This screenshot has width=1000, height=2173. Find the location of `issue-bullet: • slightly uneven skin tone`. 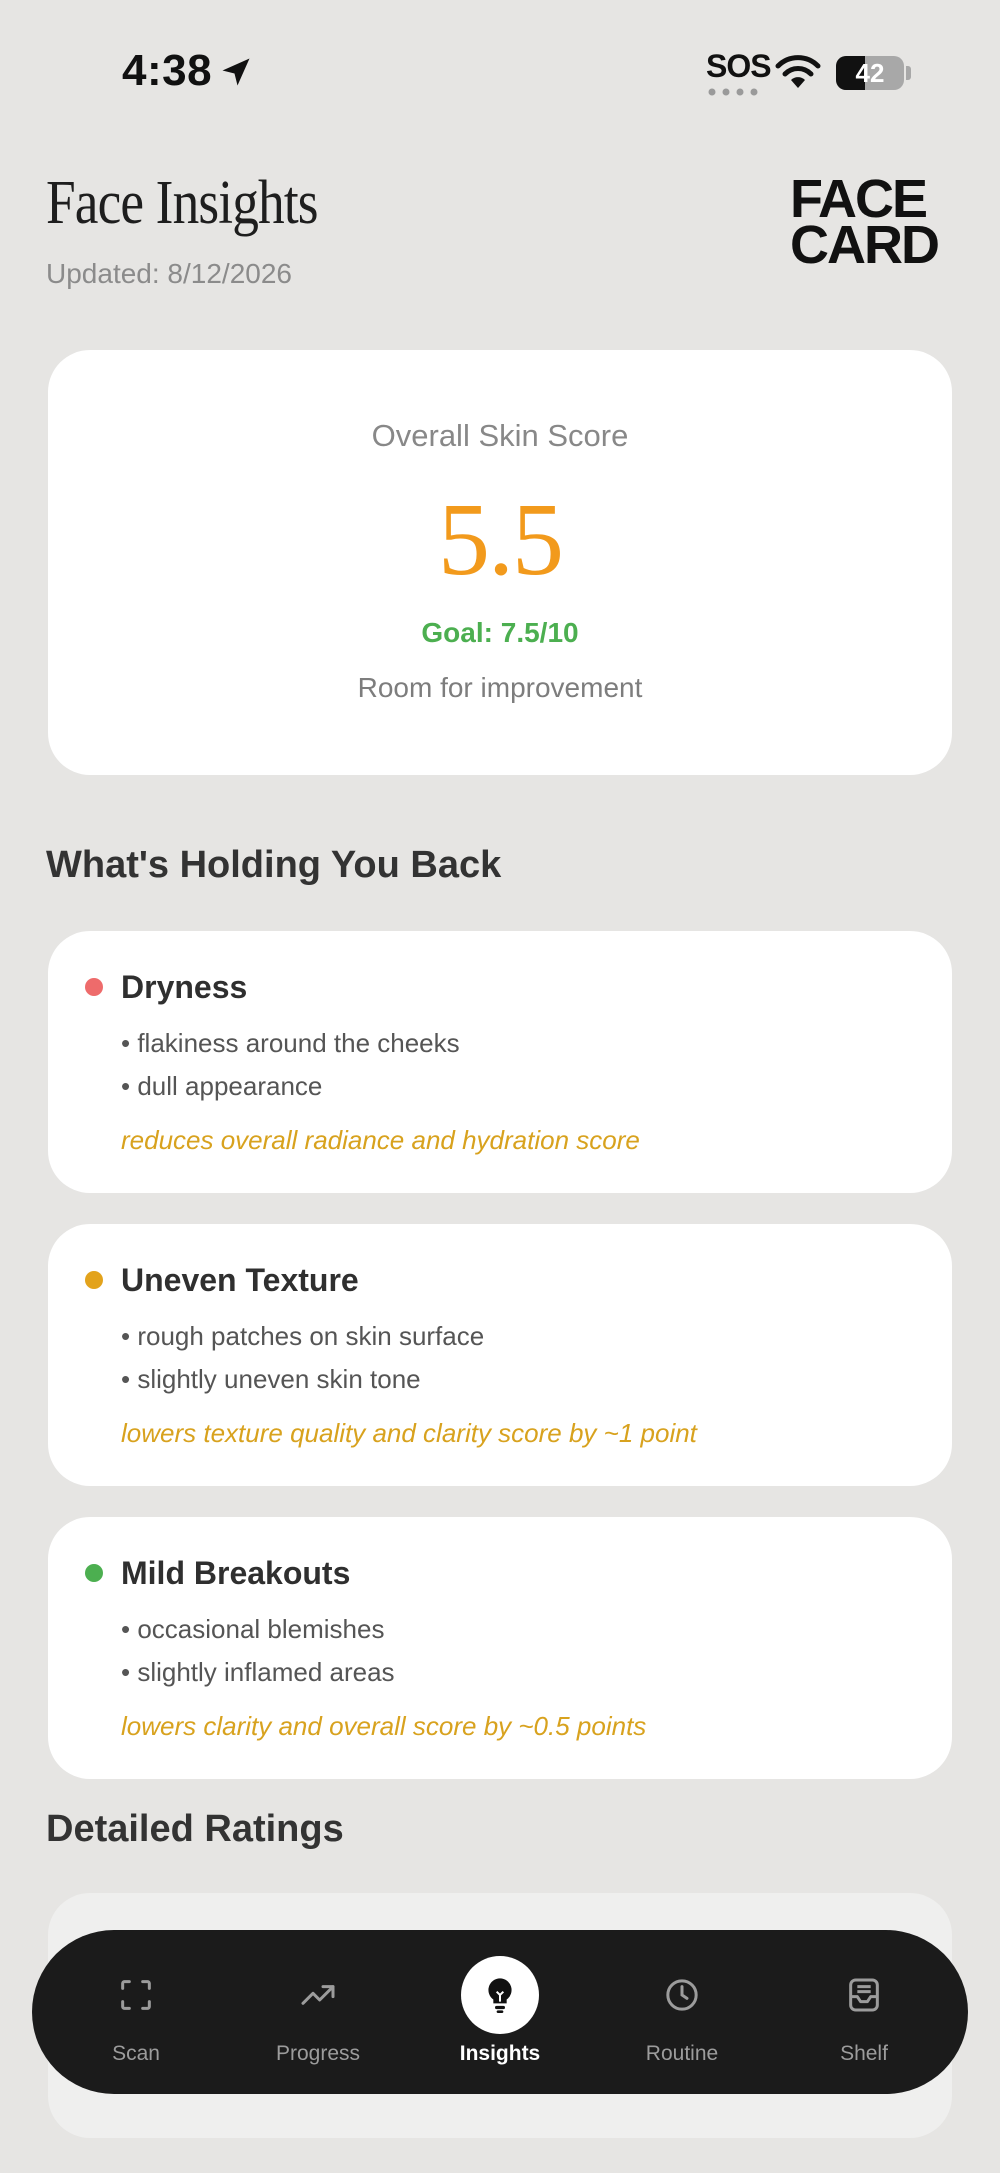

issue-bullet: • slightly uneven skin tone is located at coordinates (271, 1379).